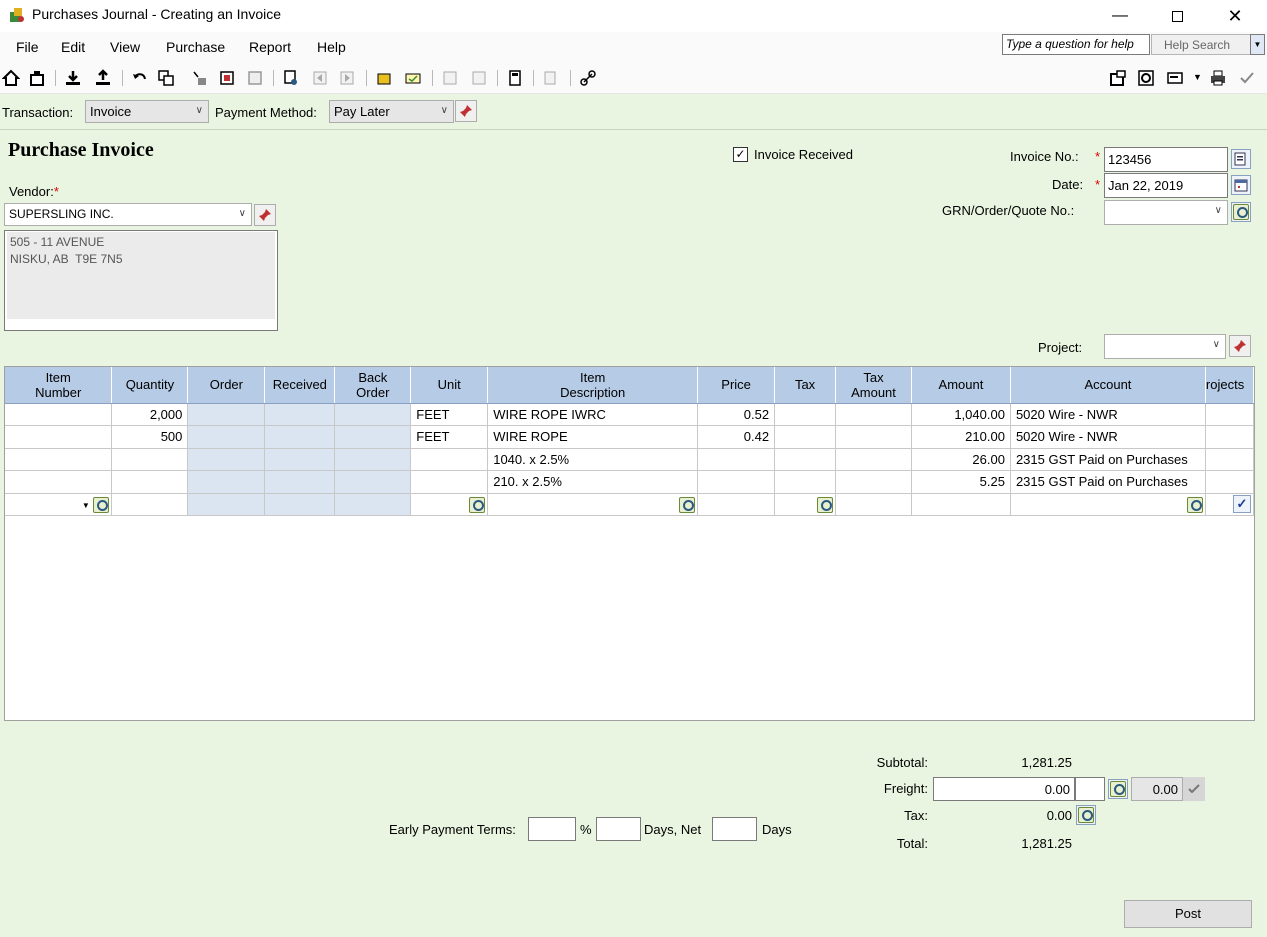 The height and width of the screenshot is (937, 1267). Describe the element at coordinates (687, 504) in the screenshot. I see `description-search-icon` at that location.